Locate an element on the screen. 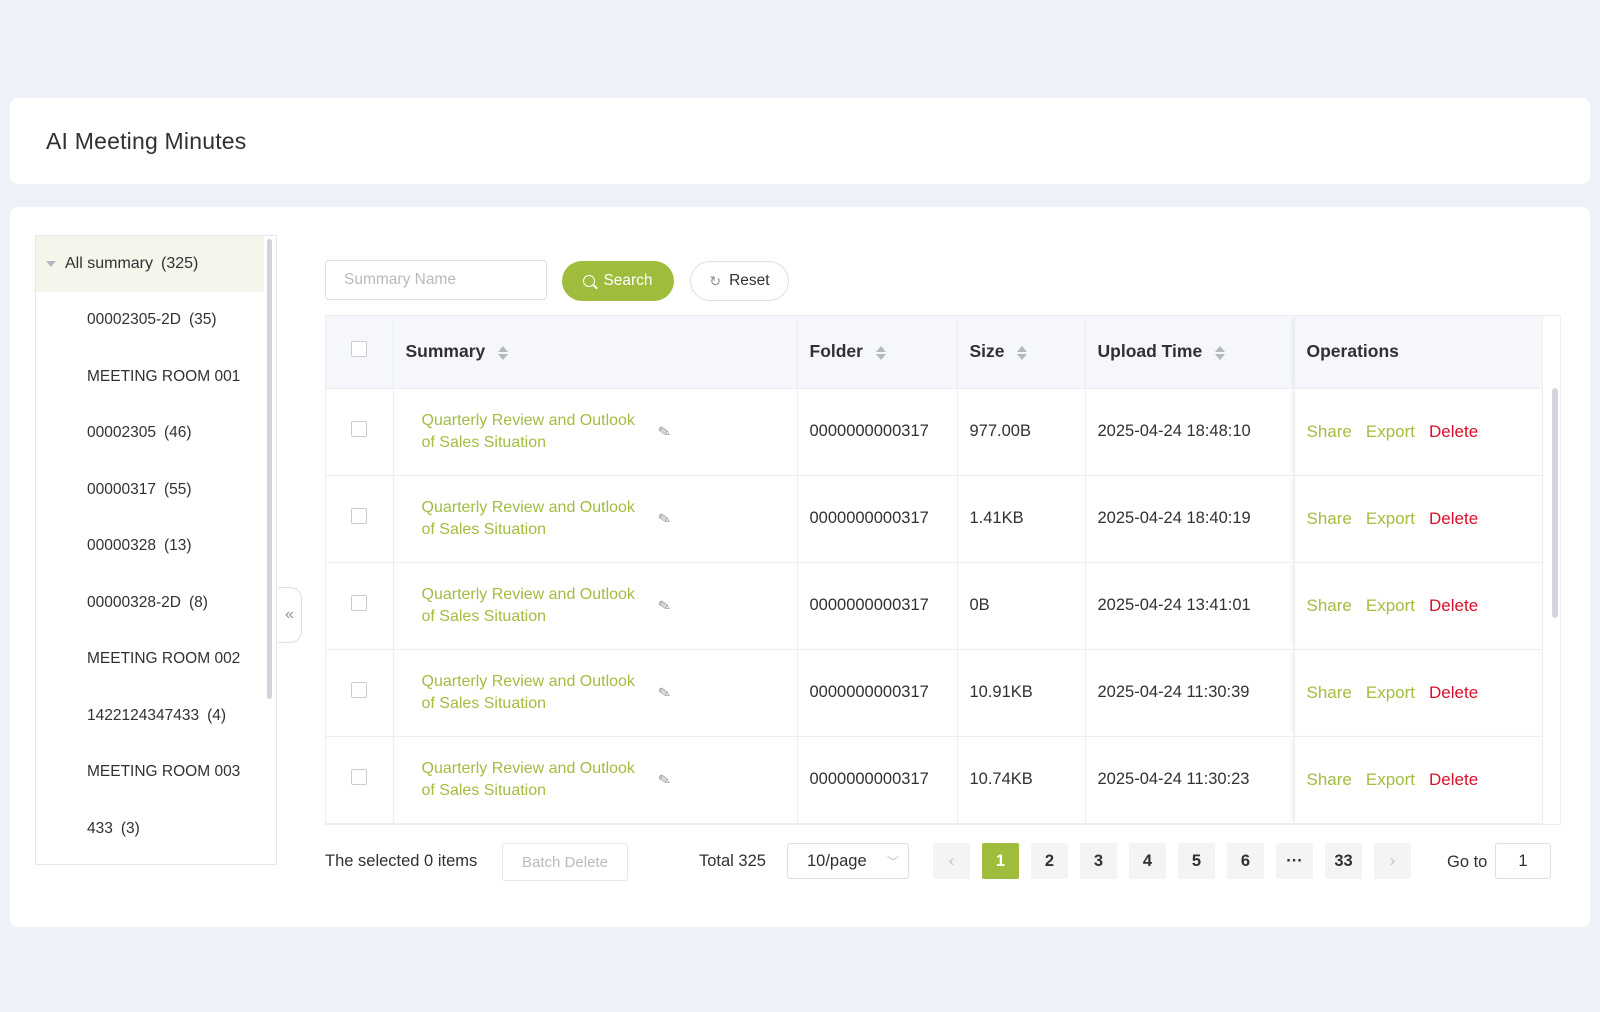 Image resolution: width=1600 pixels, height=1012 pixels. tree-scrollbar is located at coordinates (269, 469).